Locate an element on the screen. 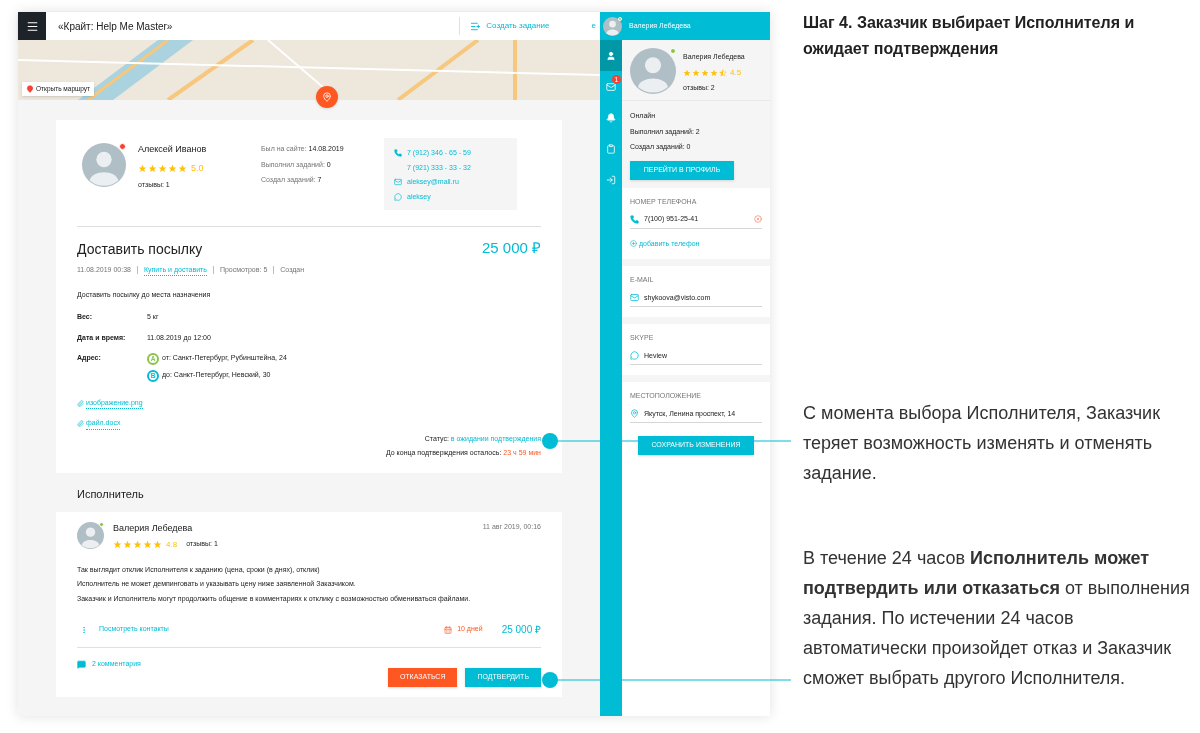 The height and width of the screenshot is (733, 1200). rating-value: 4.8 is located at coordinates (172, 544).